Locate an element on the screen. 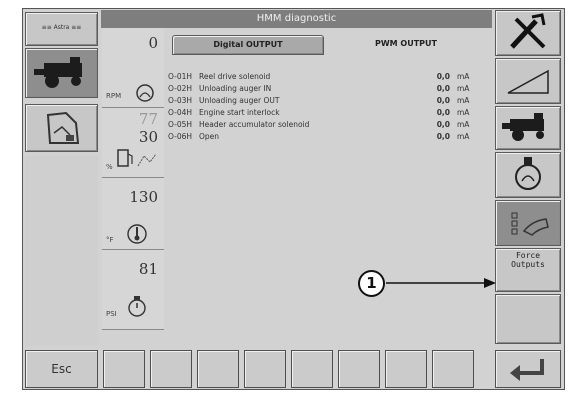 Image resolution: width=573 pixels, height=395 pixels. pressure-gauge: 81 PSI is located at coordinates (133, 290).